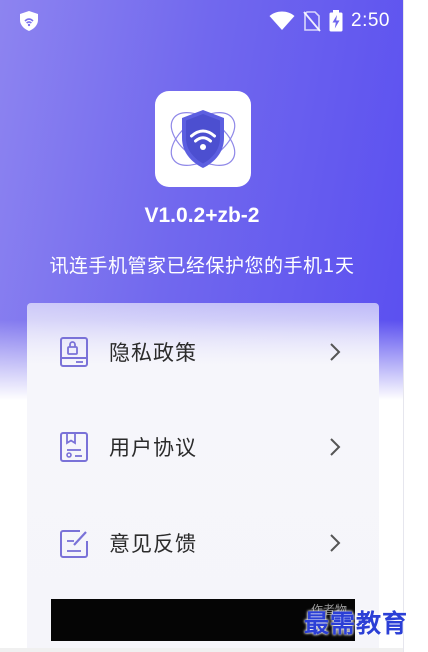  Describe the element at coordinates (74, 447) in the screenshot. I see `agreement-document-icon` at that location.